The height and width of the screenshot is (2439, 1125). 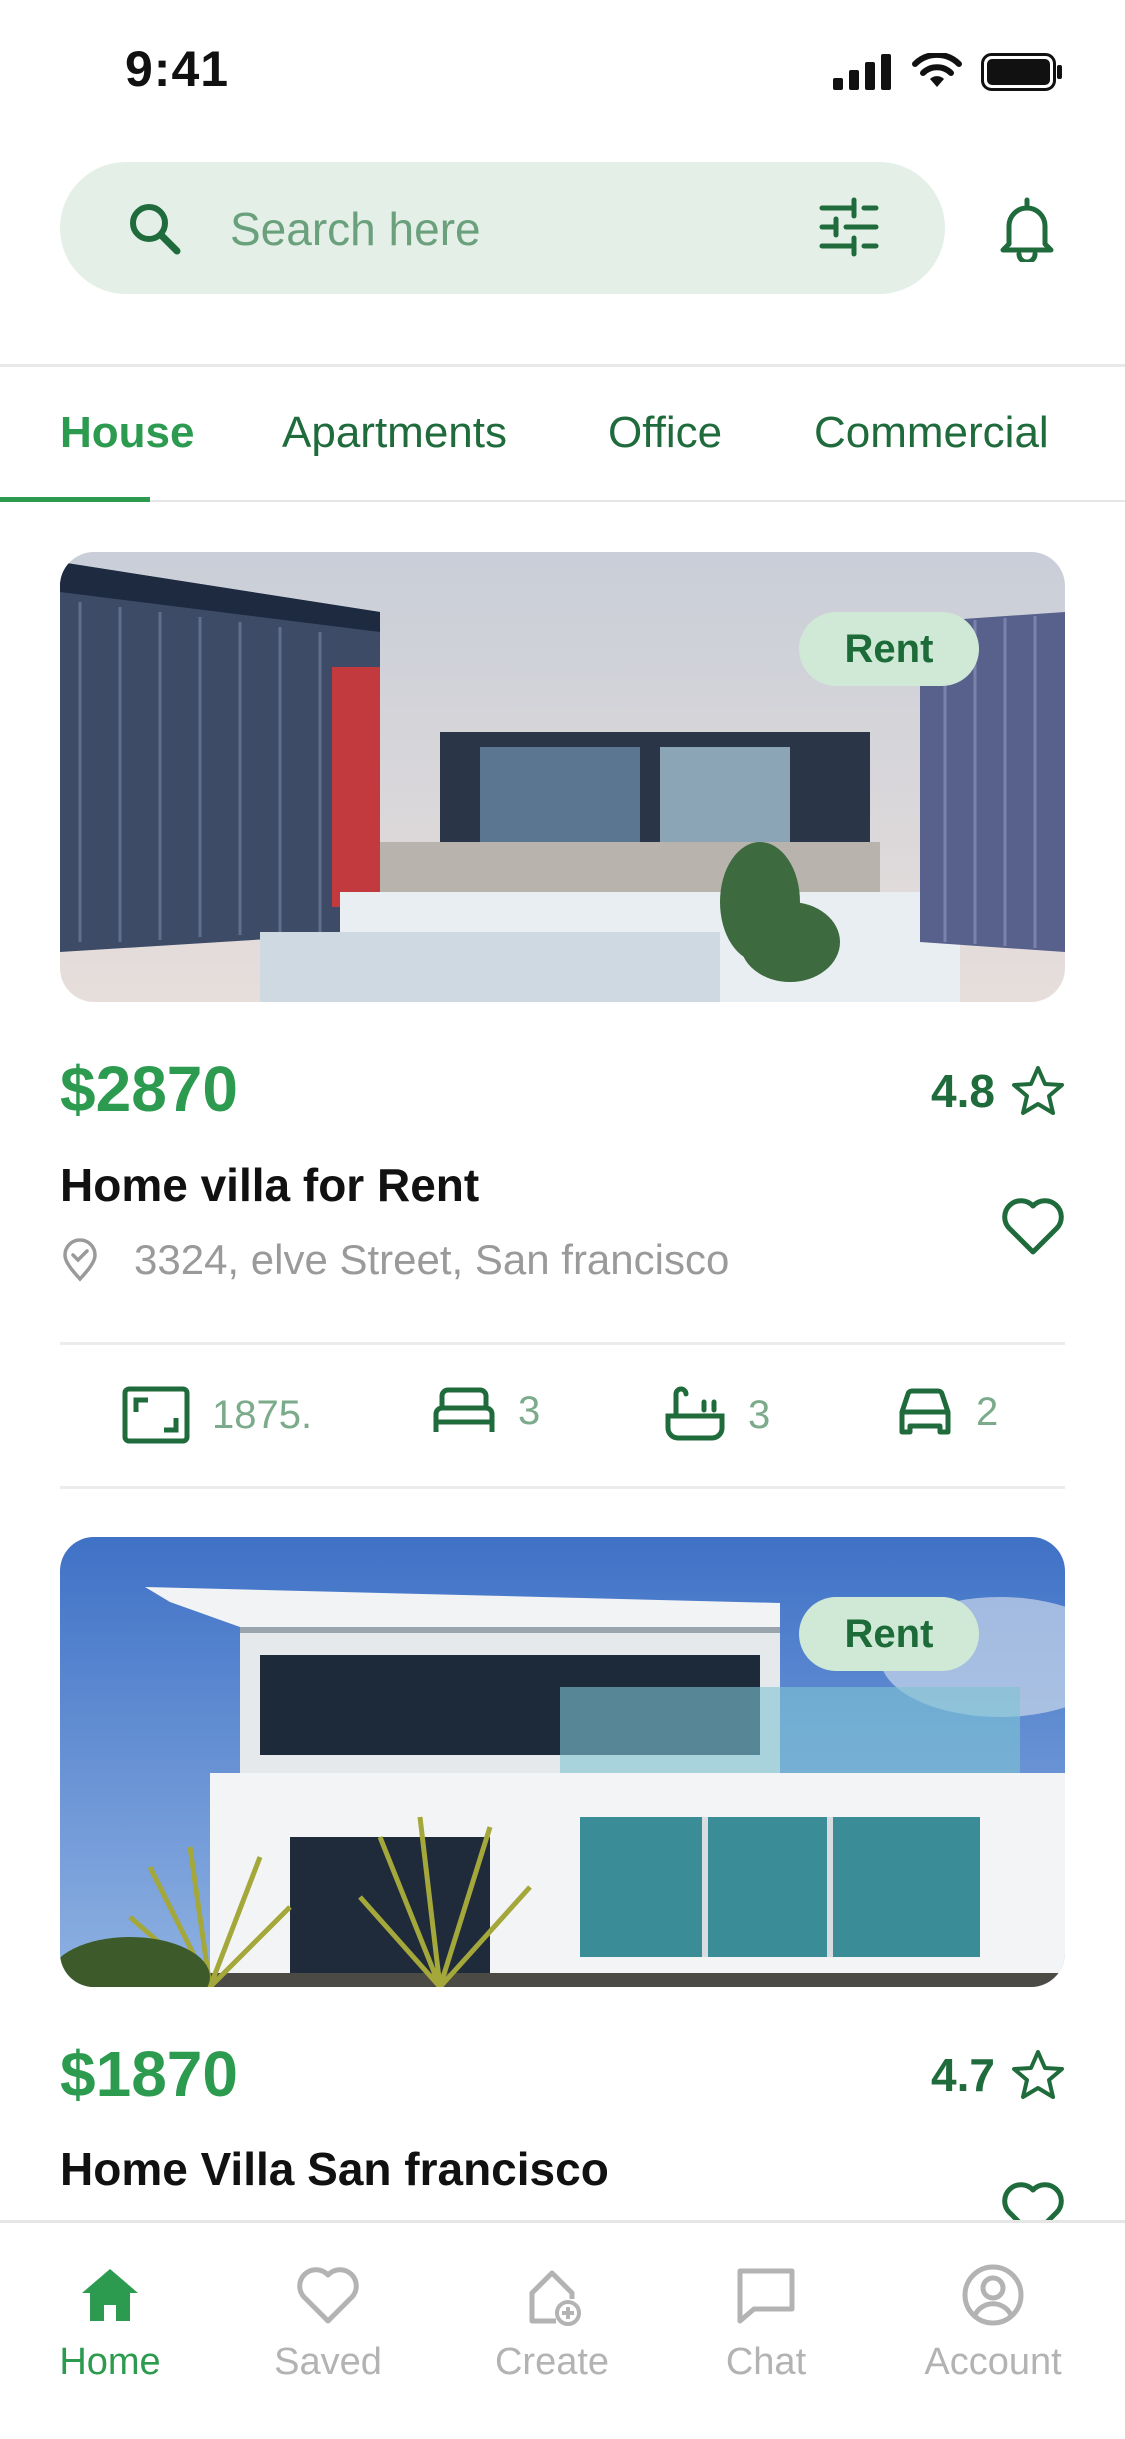 I want to click on listing-price: $1870, so click(x=149, y=2074).